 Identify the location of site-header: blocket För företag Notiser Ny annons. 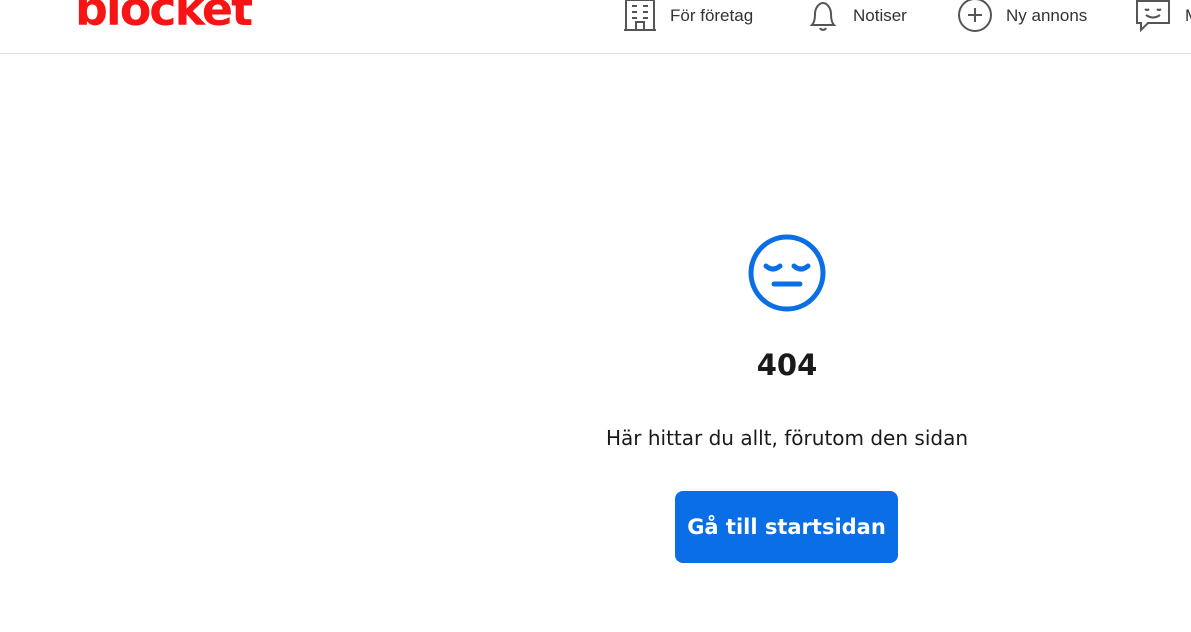
(595, 27).